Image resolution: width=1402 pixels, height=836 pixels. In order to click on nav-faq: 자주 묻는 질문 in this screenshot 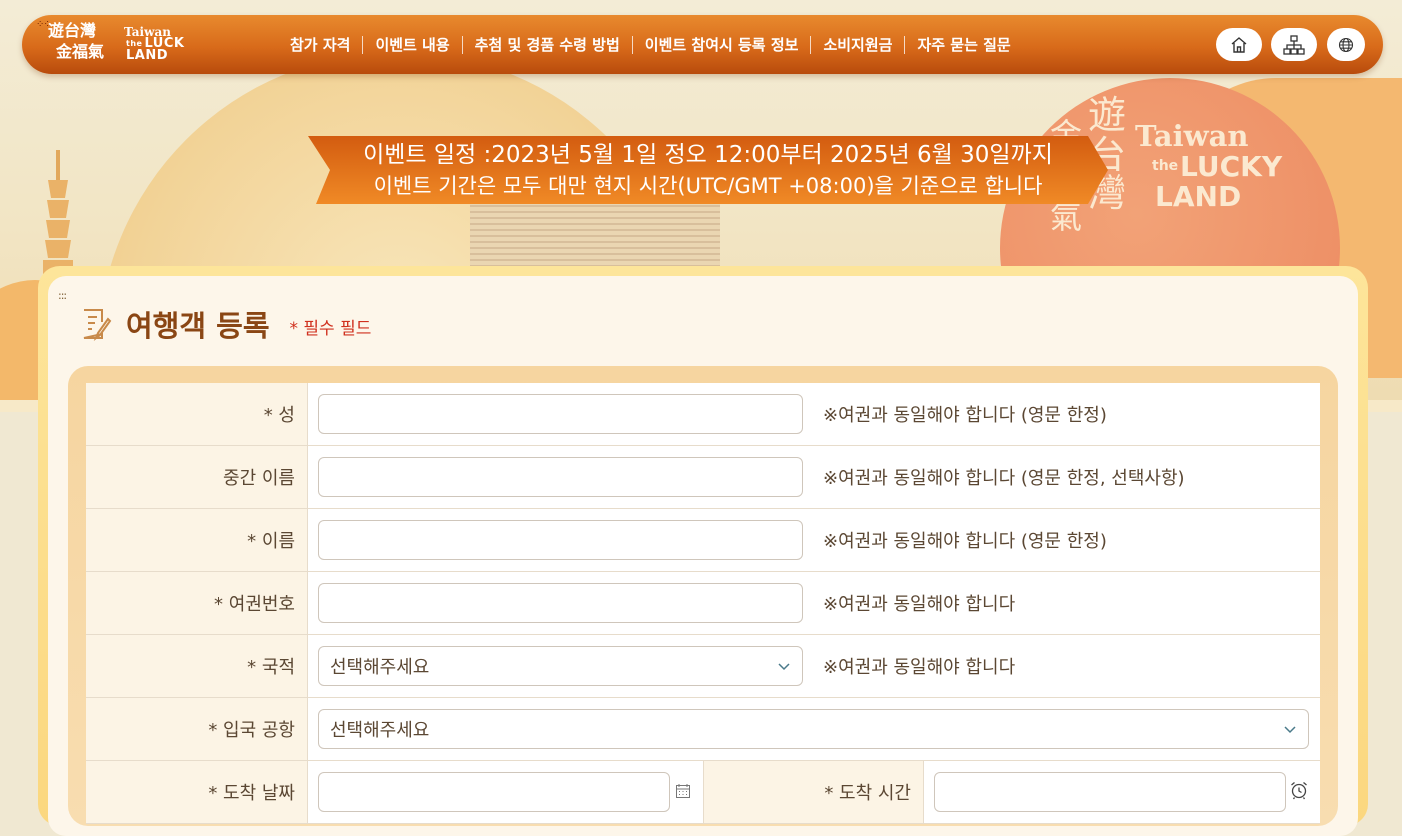, I will do `click(963, 45)`.